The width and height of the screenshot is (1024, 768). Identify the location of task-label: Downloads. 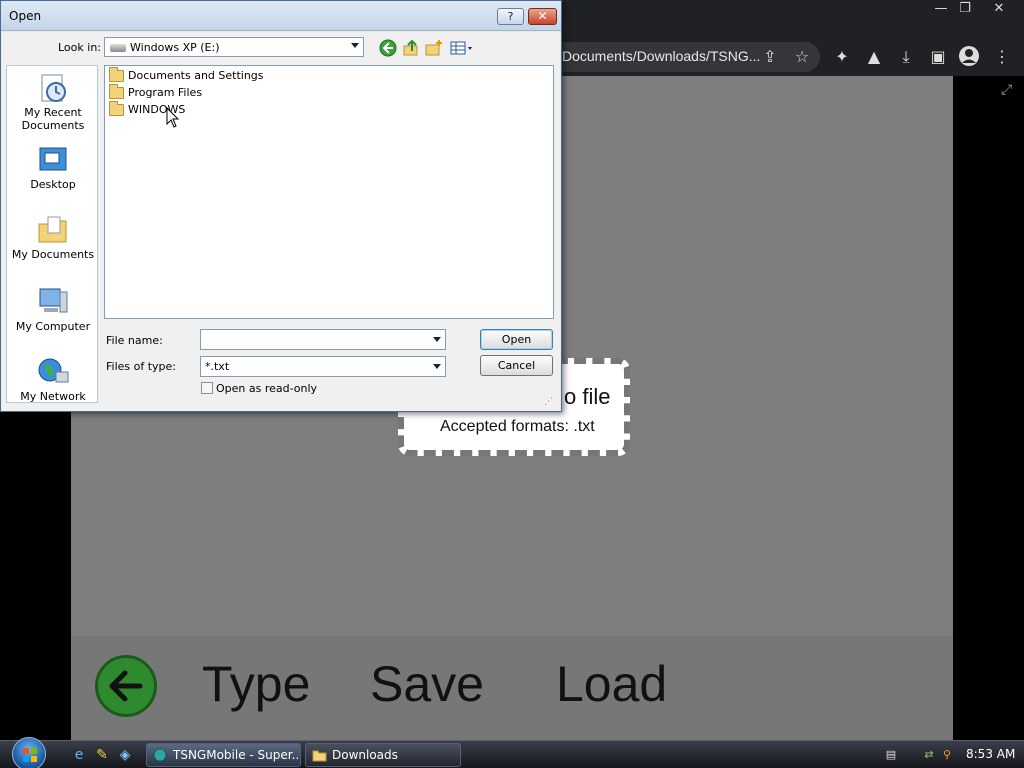
(365, 755).